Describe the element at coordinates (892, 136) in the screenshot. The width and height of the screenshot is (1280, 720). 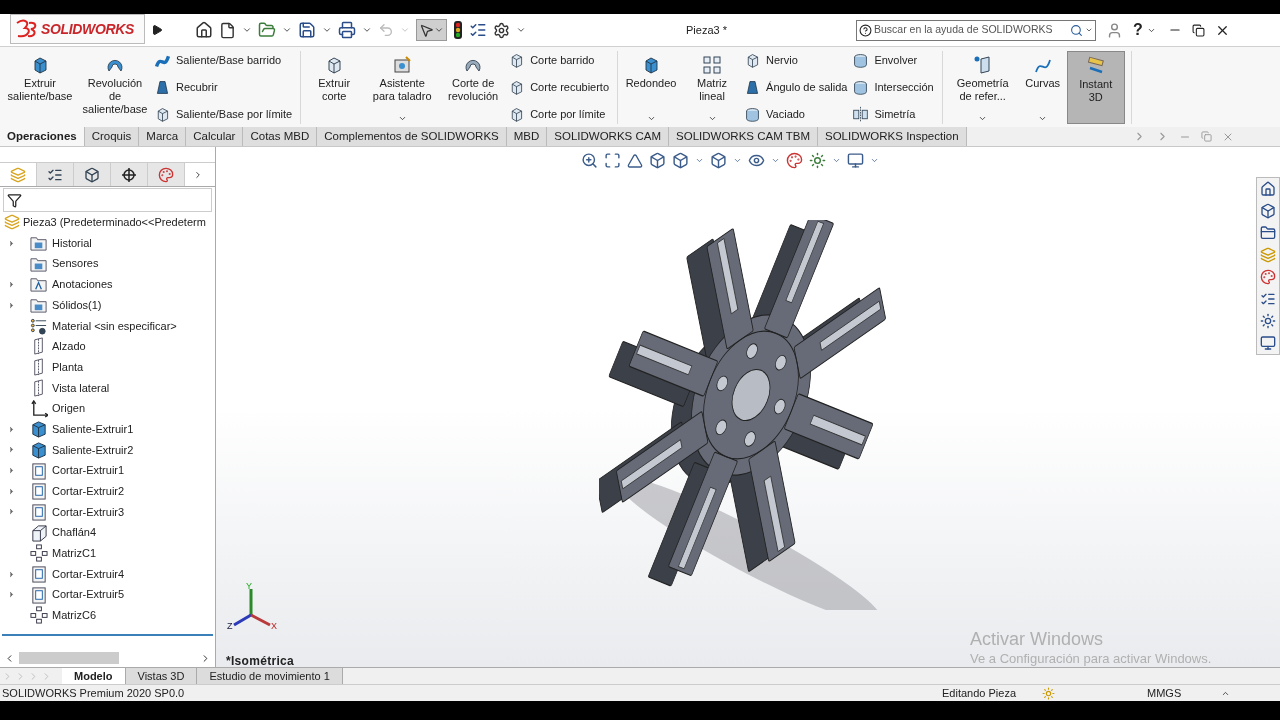
I see `ribbon-tab: SOLIDWORKS Inspection` at that location.